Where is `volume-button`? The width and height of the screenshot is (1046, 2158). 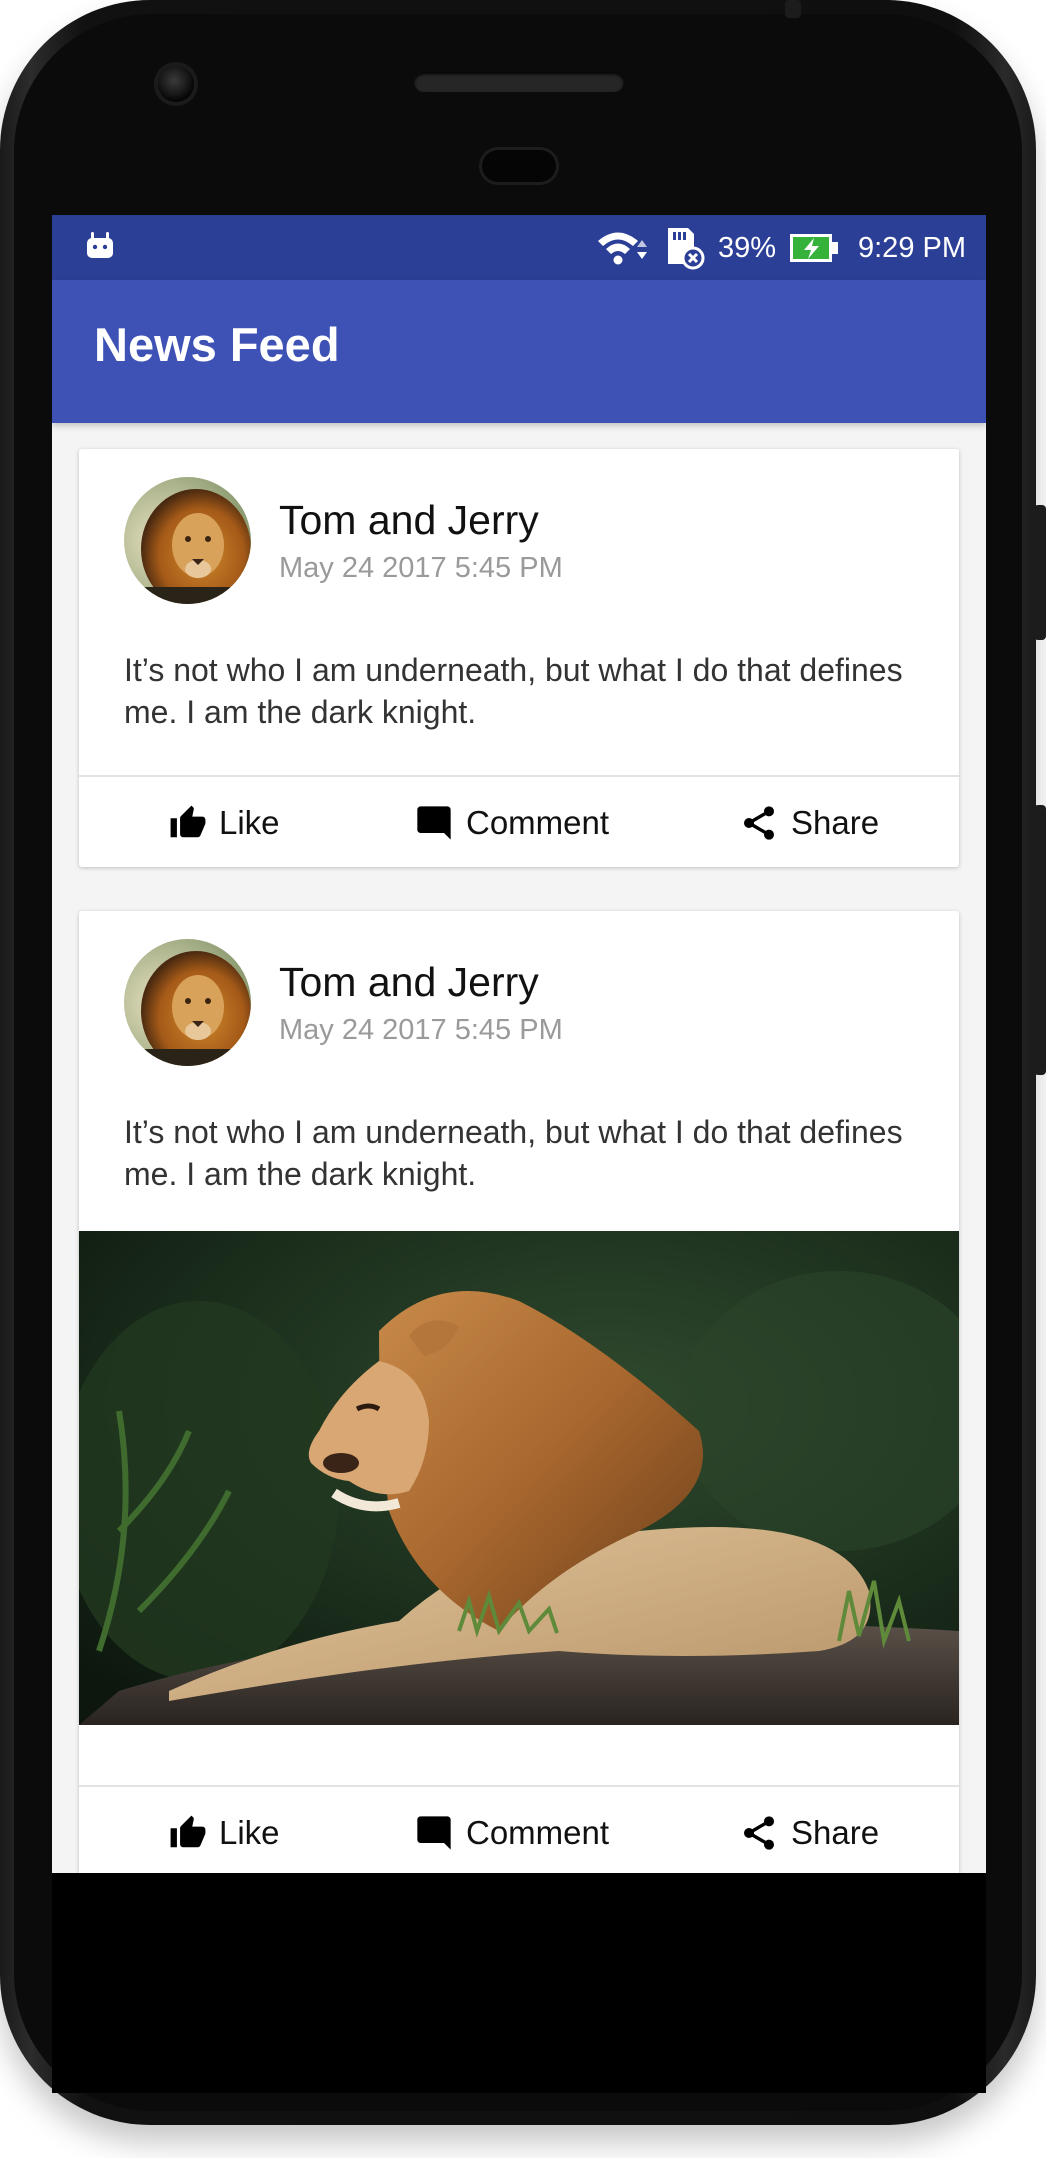
volume-button is located at coordinates (1040, 572).